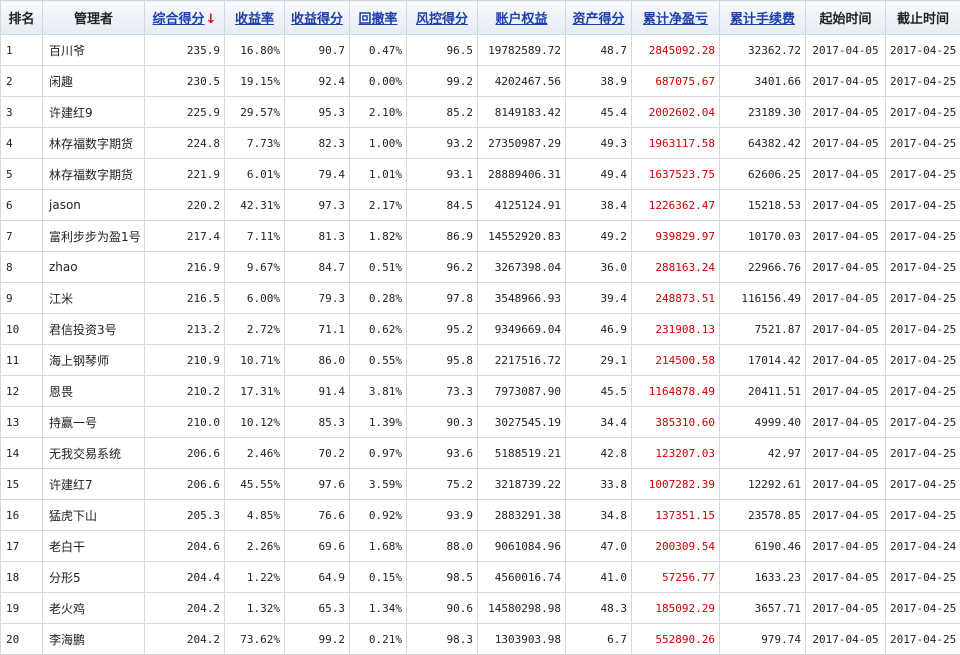 The height and width of the screenshot is (655, 960). What do you see at coordinates (94, 422) in the screenshot?
I see `cell-manager: 持赢一号` at bounding box center [94, 422].